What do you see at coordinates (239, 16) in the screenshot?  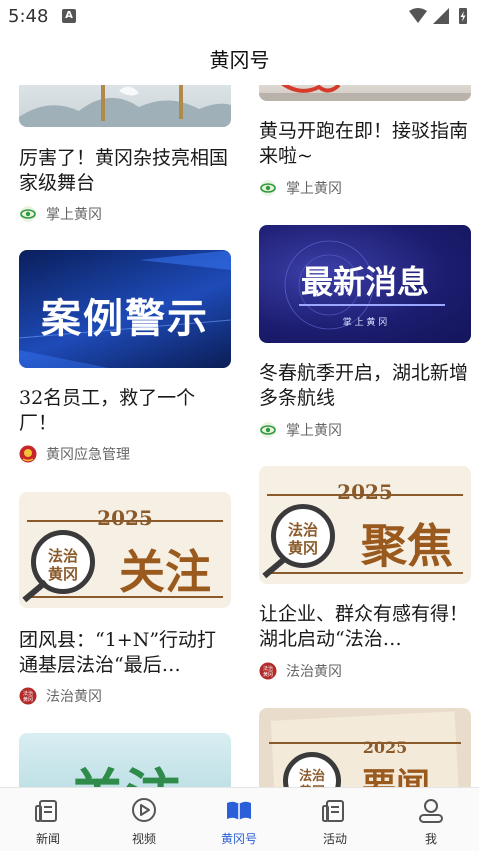 I see `status-bar: 5:48 A` at bounding box center [239, 16].